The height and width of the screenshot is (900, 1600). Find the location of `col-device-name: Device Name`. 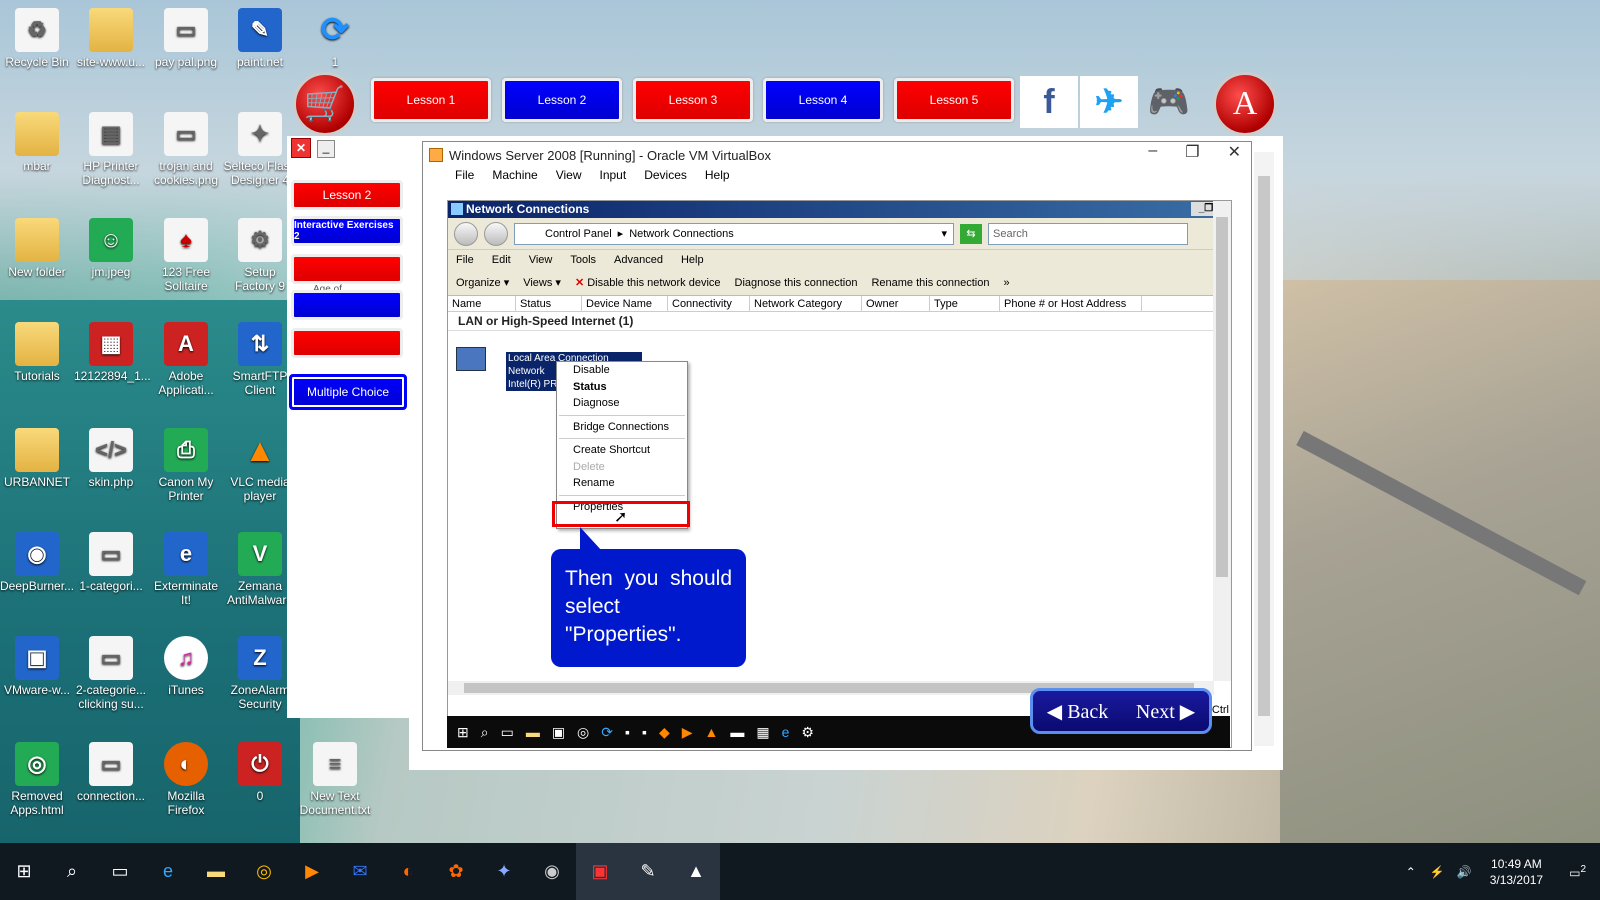

col-device-name: Device Name is located at coordinates (625, 303).